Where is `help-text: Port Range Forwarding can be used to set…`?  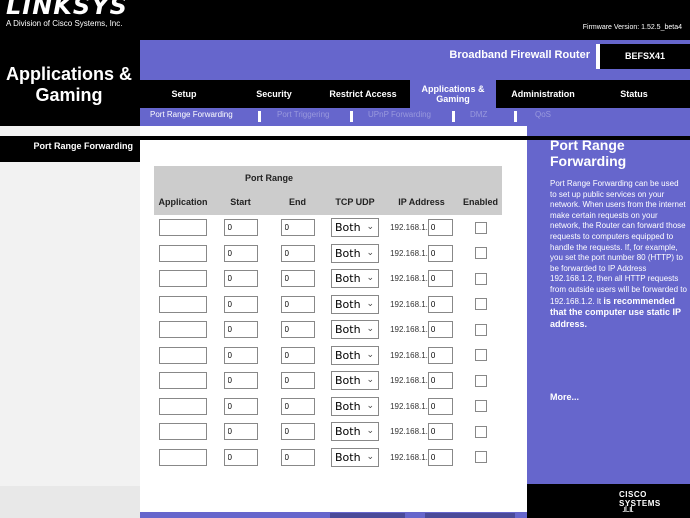
help-text: Port Range Forwarding can be used to set… is located at coordinates (618, 254).